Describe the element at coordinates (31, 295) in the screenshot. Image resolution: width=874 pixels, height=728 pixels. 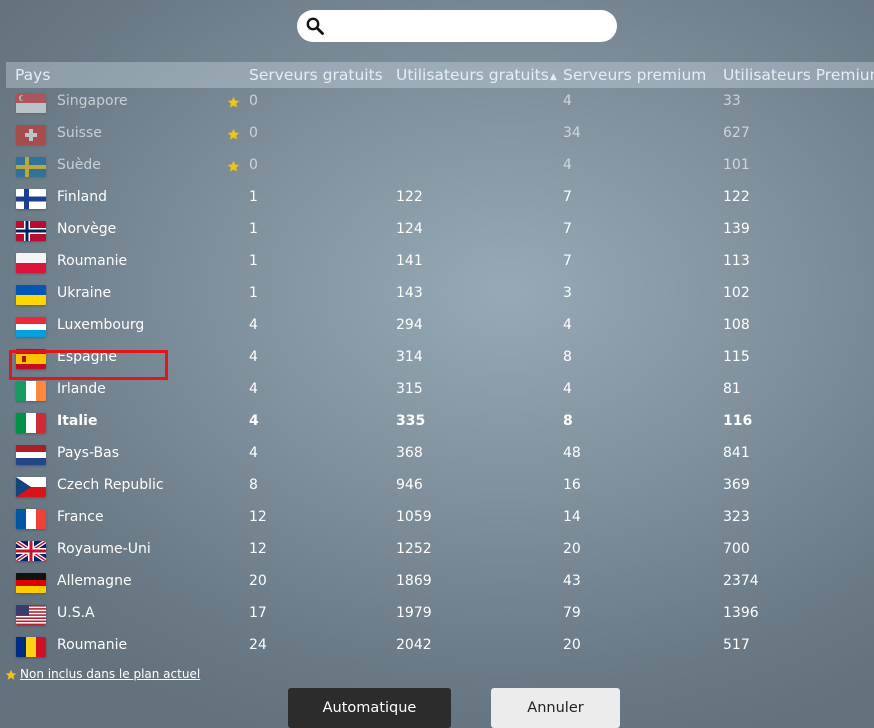
I see `ukraine-flag-icon` at that location.